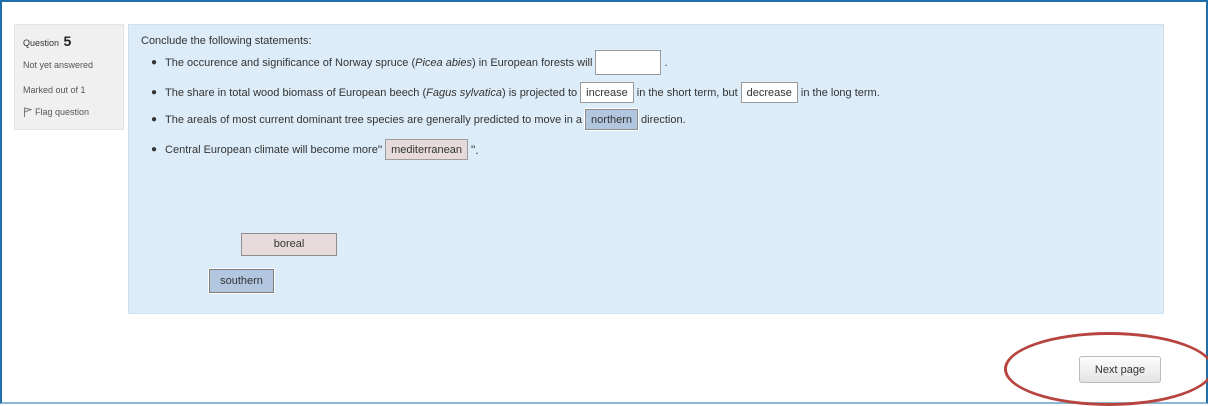  What do you see at coordinates (687, 92) in the screenshot?
I see `statement-2-text-c: in the short term, but` at bounding box center [687, 92].